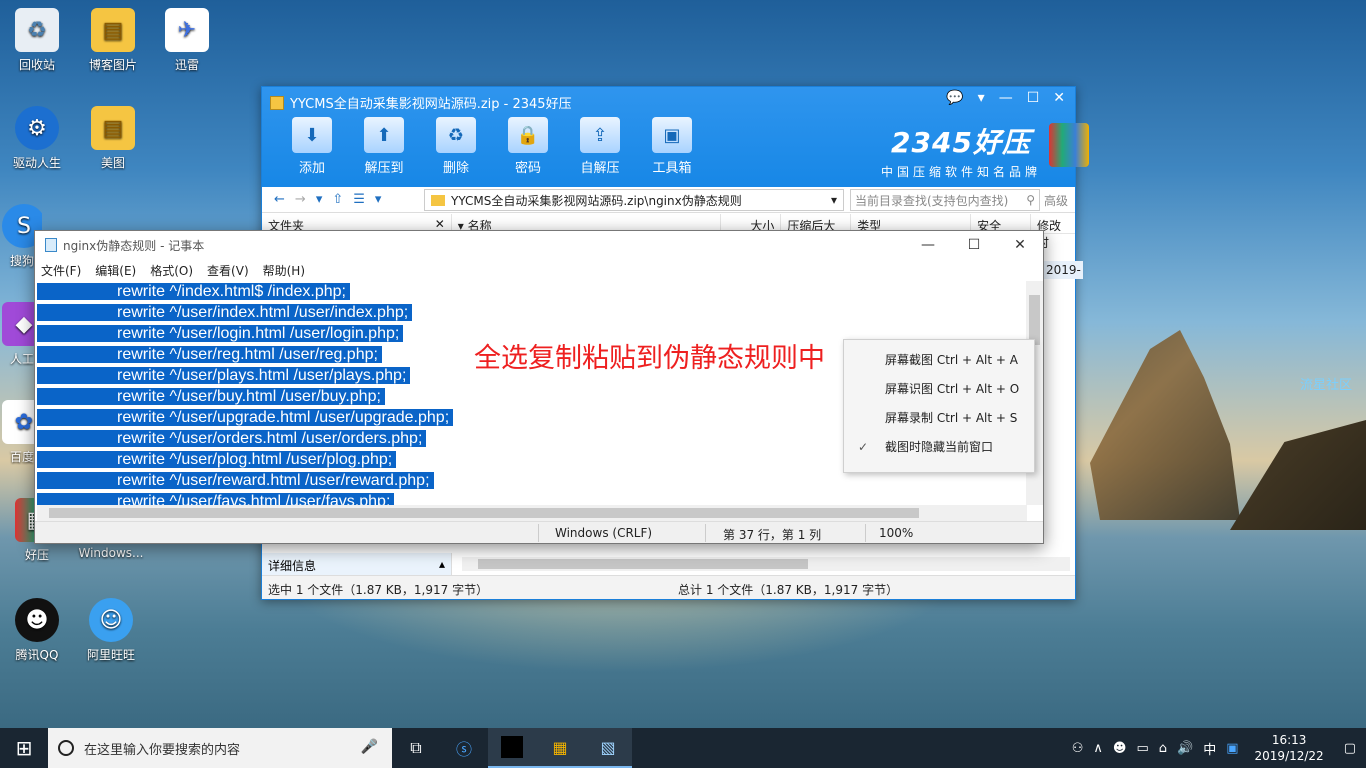 Image resolution: width=1366 pixels, height=768 pixels. What do you see at coordinates (337, 199) in the screenshot?
I see `up-folder-icon: ⇧` at bounding box center [337, 199].